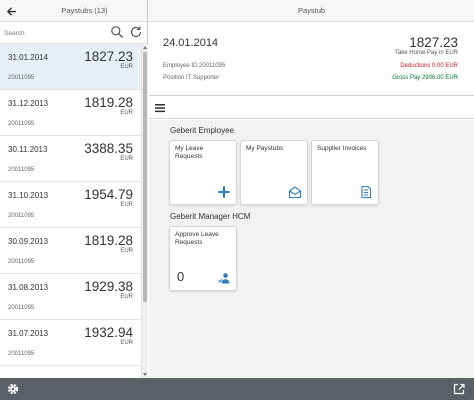 This screenshot has height=400, width=474. Describe the element at coordinates (70, 251) in the screenshot. I see `list-item: 30.09.2013 1819.28 EUR 20011095` at that location.